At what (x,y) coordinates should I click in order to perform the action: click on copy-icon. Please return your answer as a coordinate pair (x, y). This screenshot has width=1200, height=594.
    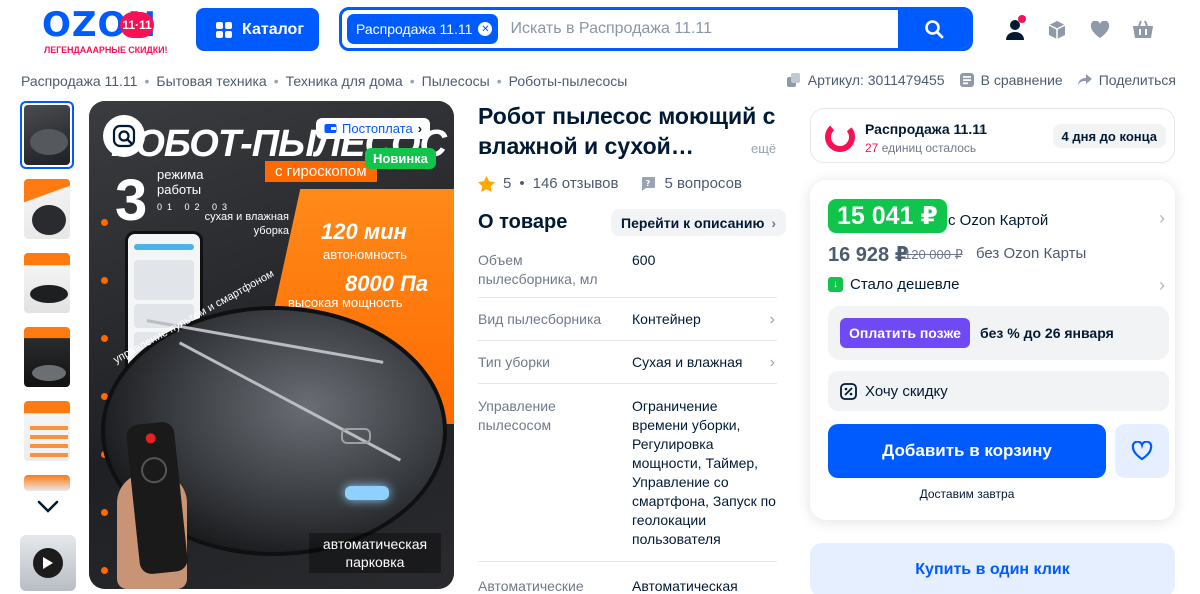
    Looking at the image, I should click on (793, 80).